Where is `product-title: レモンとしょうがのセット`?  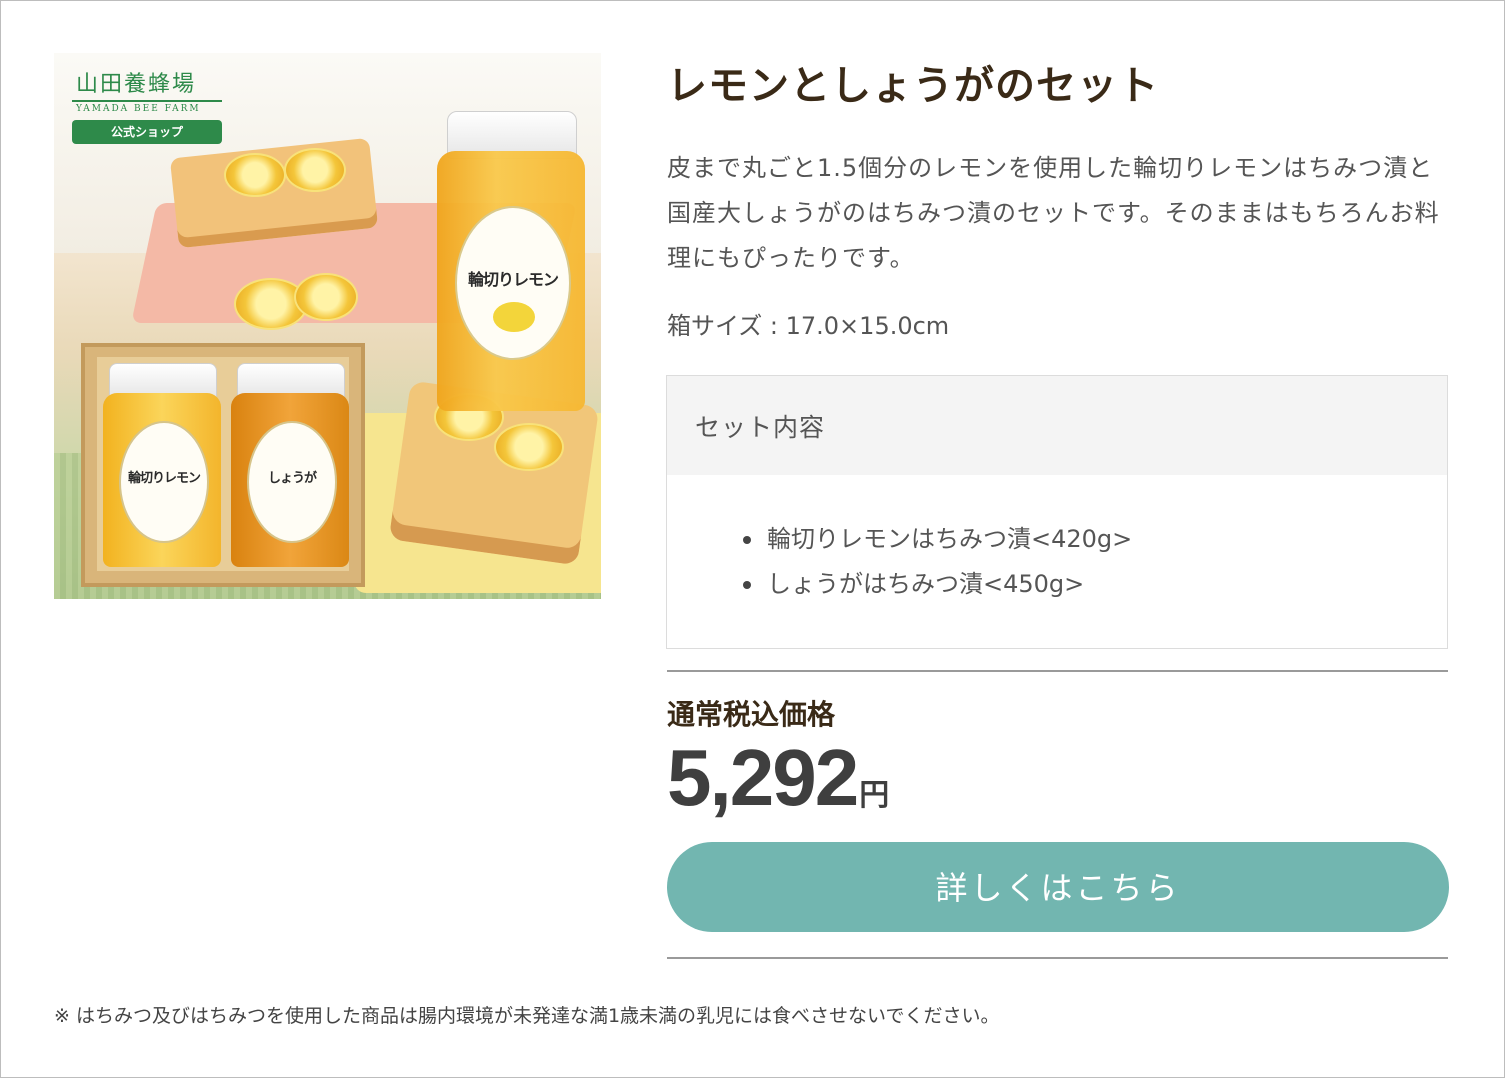
product-title: レモンとしょうがのセット is located at coordinates (913, 86).